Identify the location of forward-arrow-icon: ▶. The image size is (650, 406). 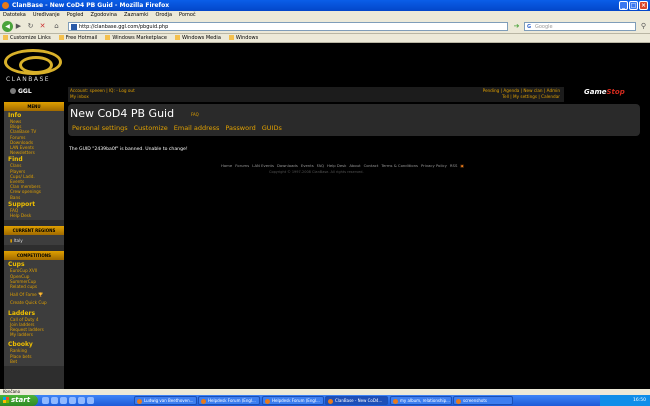
(18, 26).